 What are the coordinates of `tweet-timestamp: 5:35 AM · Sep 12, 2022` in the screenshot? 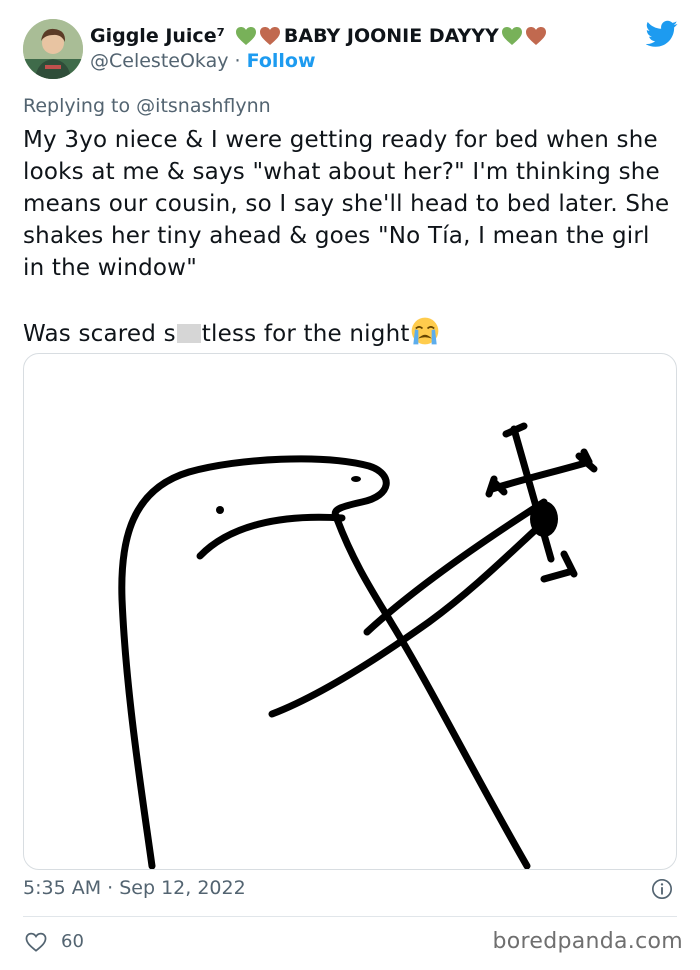 It's located at (134, 888).